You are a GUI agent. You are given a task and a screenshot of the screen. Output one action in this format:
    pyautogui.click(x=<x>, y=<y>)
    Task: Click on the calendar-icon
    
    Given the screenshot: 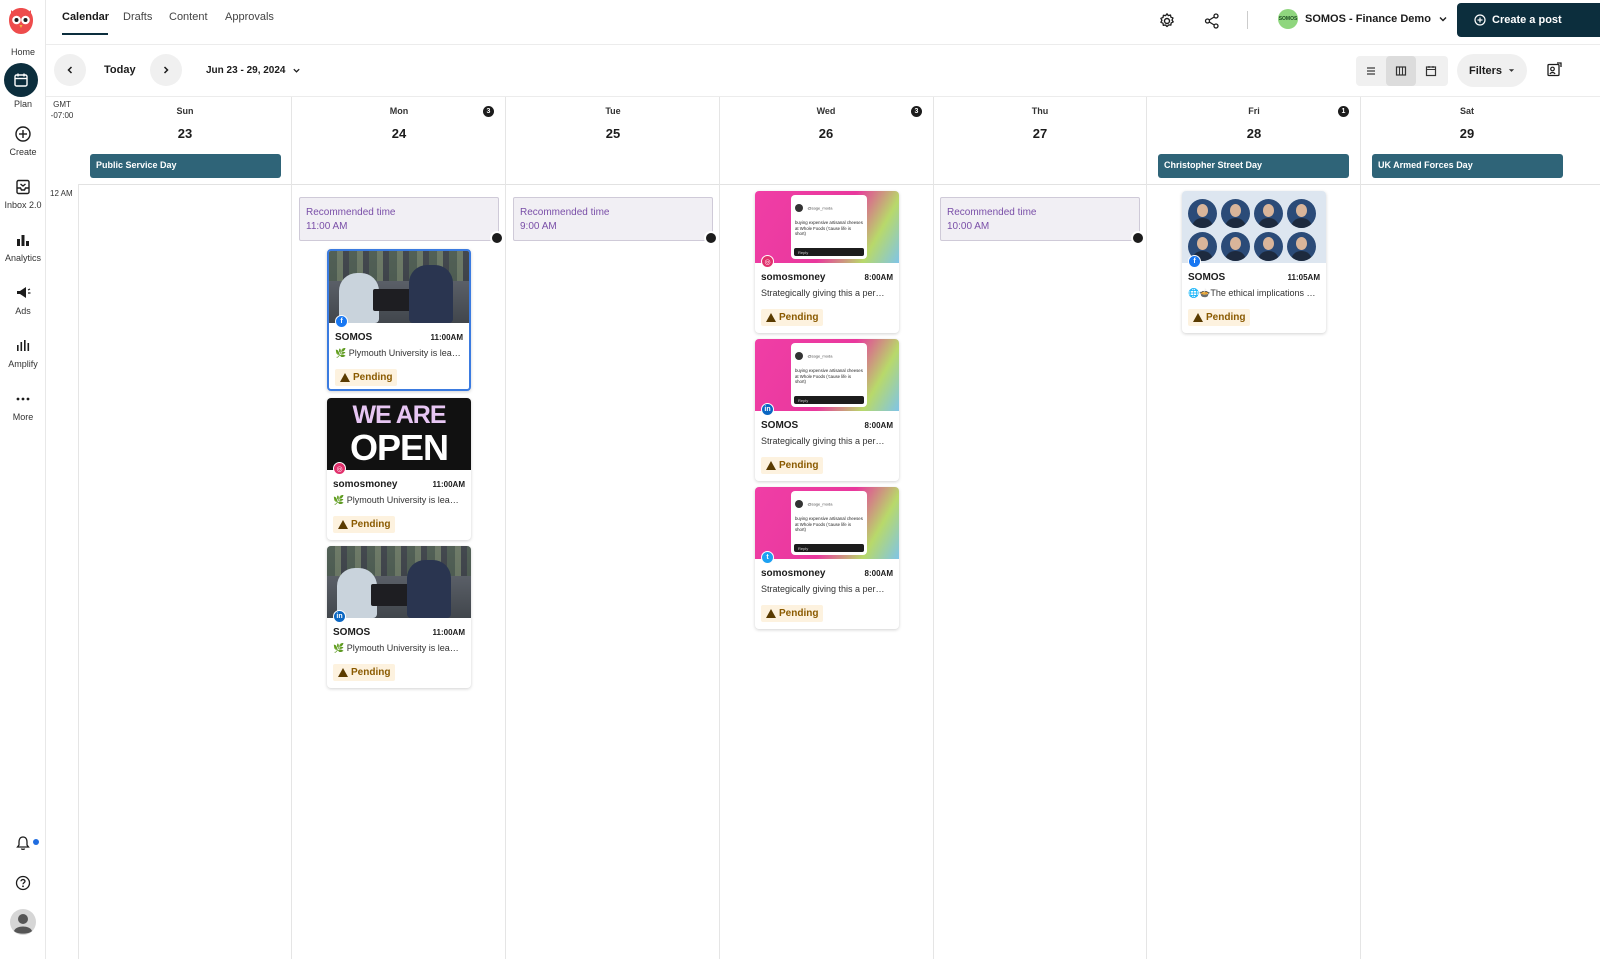 What is the action you would take?
    pyautogui.click(x=1431, y=71)
    